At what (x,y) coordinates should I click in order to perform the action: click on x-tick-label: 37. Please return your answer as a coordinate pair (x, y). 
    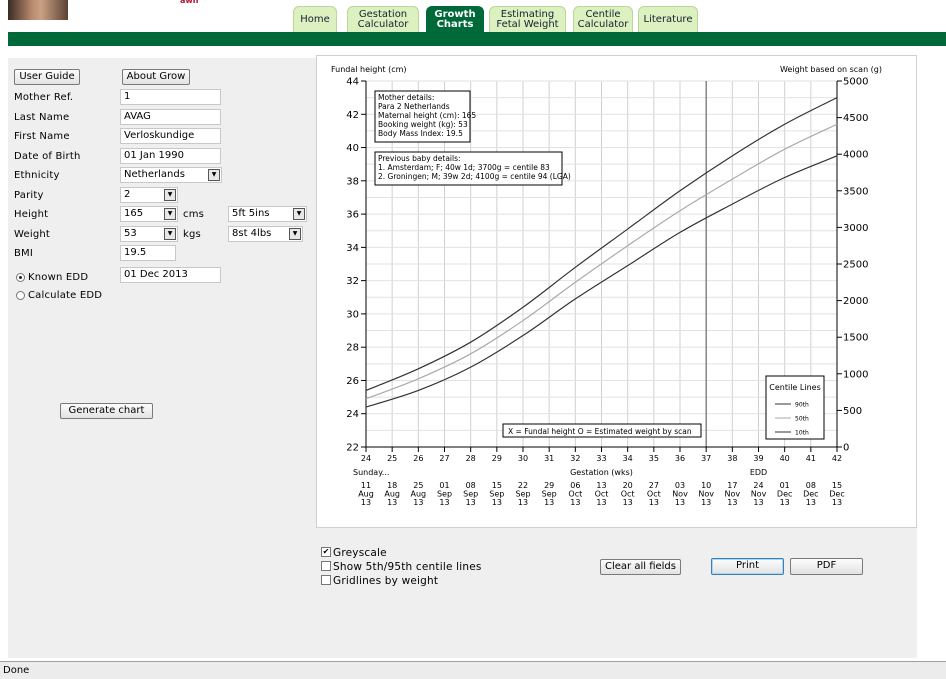
    Looking at the image, I should click on (706, 458).